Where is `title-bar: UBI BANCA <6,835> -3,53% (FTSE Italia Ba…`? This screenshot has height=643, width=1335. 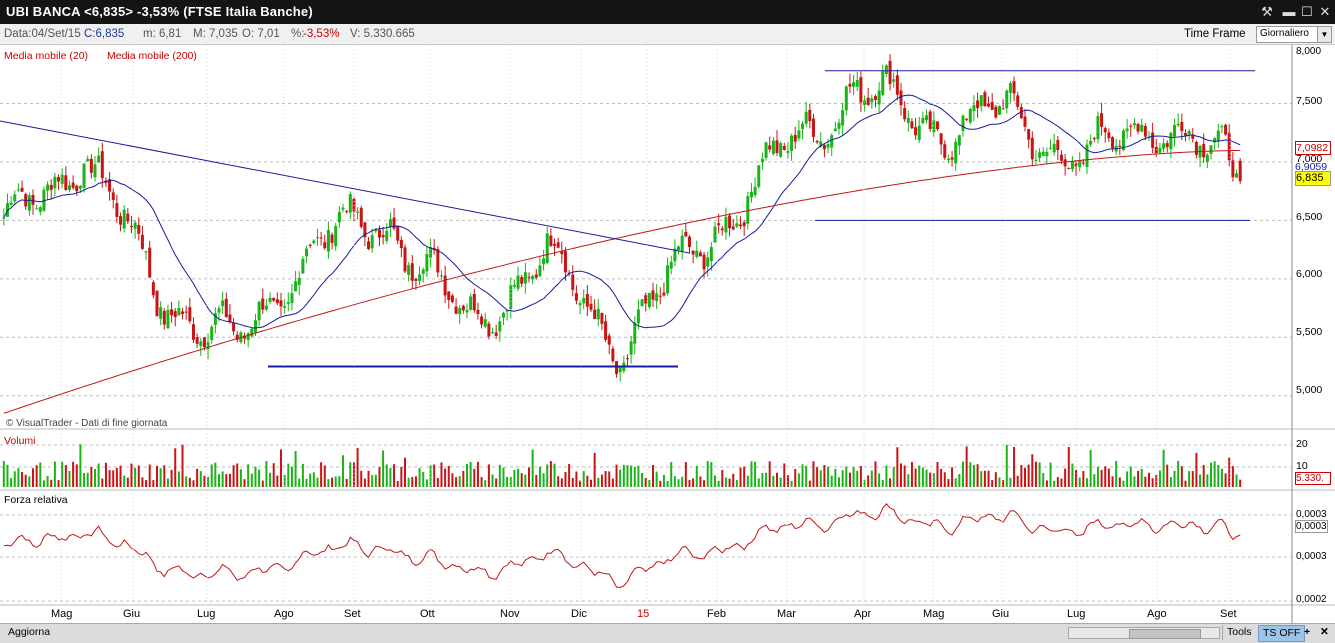 title-bar: UBI BANCA <6,835> -3,53% (FTSE Italia Ba… is located at coordinates (667, 12).